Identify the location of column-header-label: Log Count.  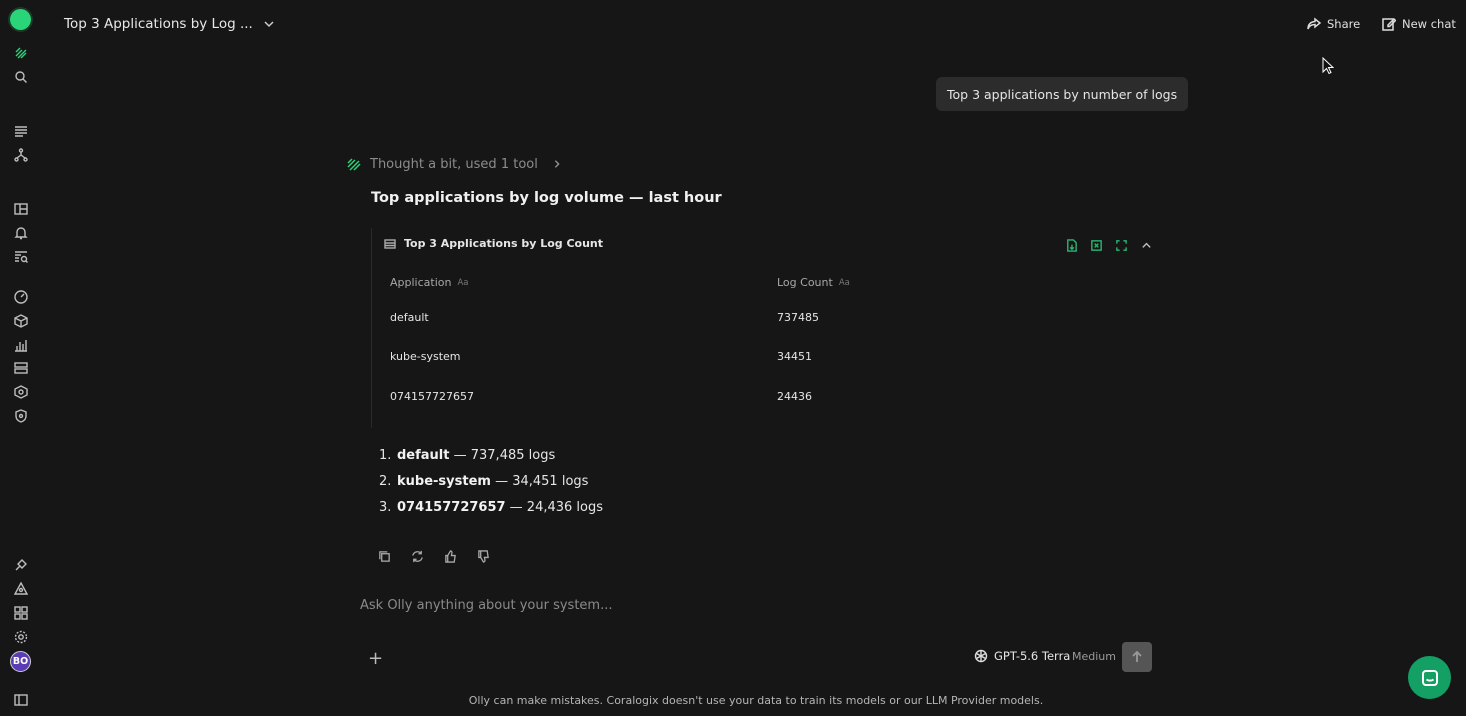
(805, 282).